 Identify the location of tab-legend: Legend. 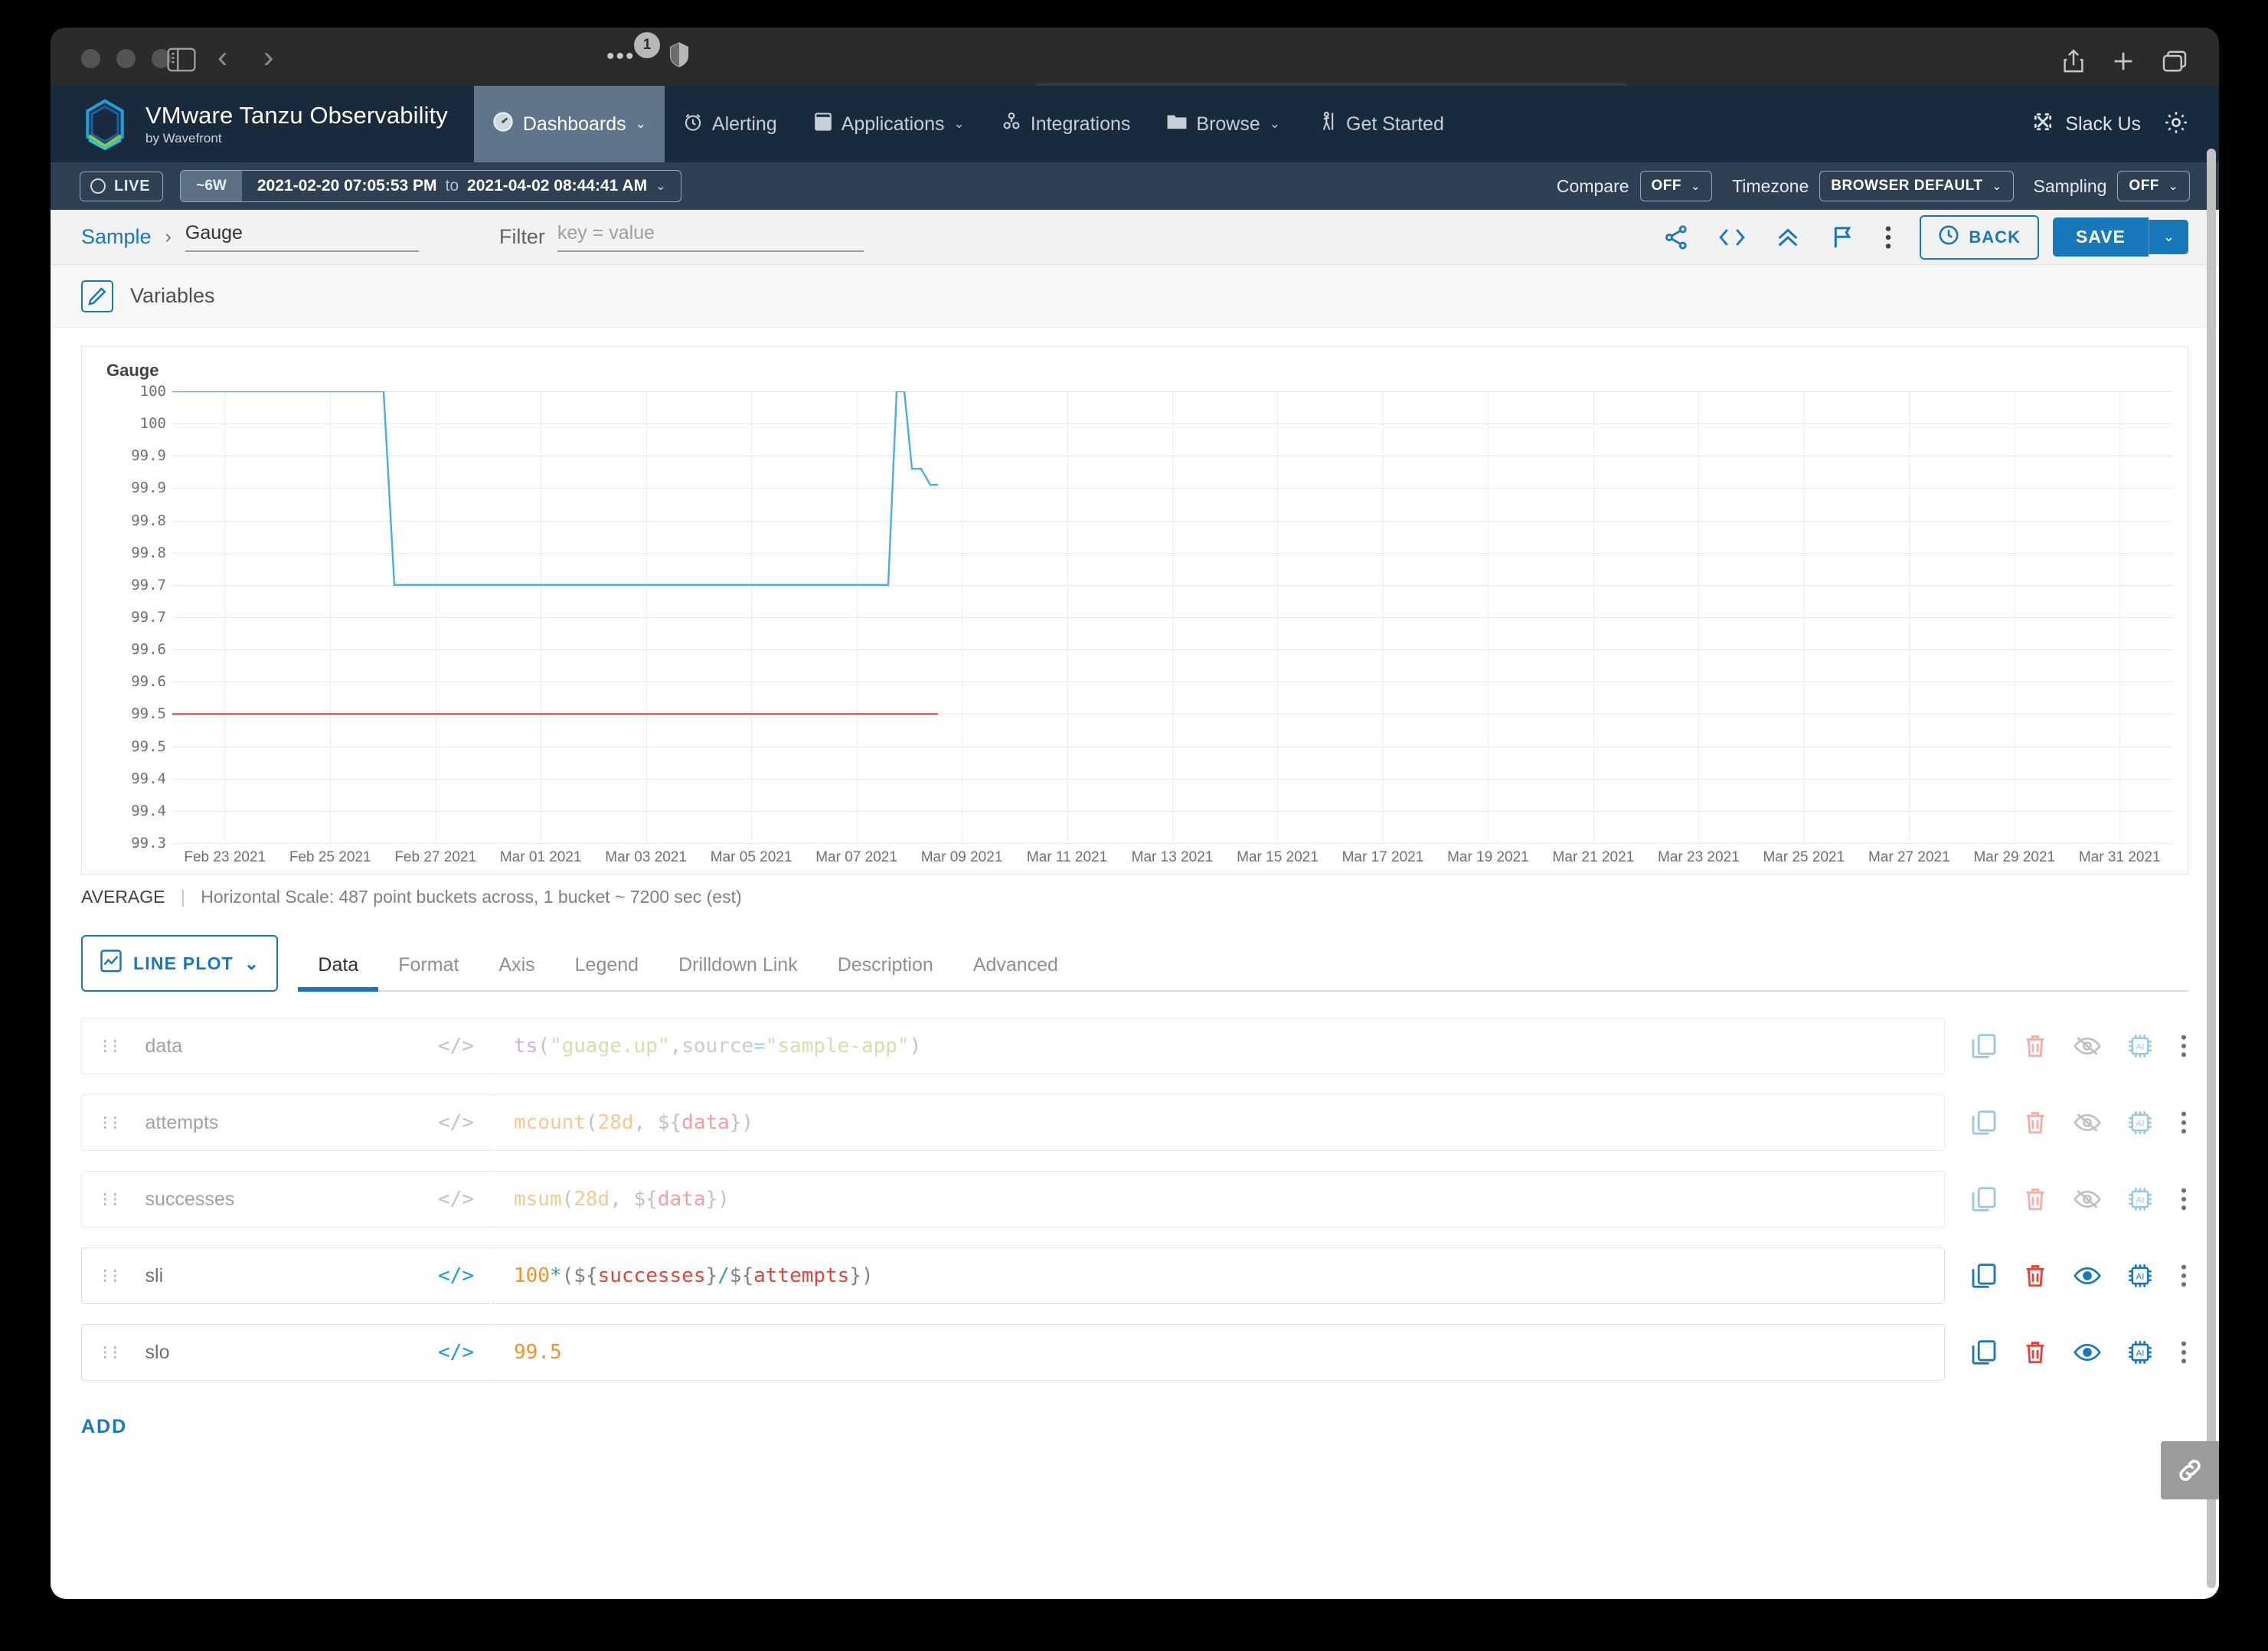
(607, 972).